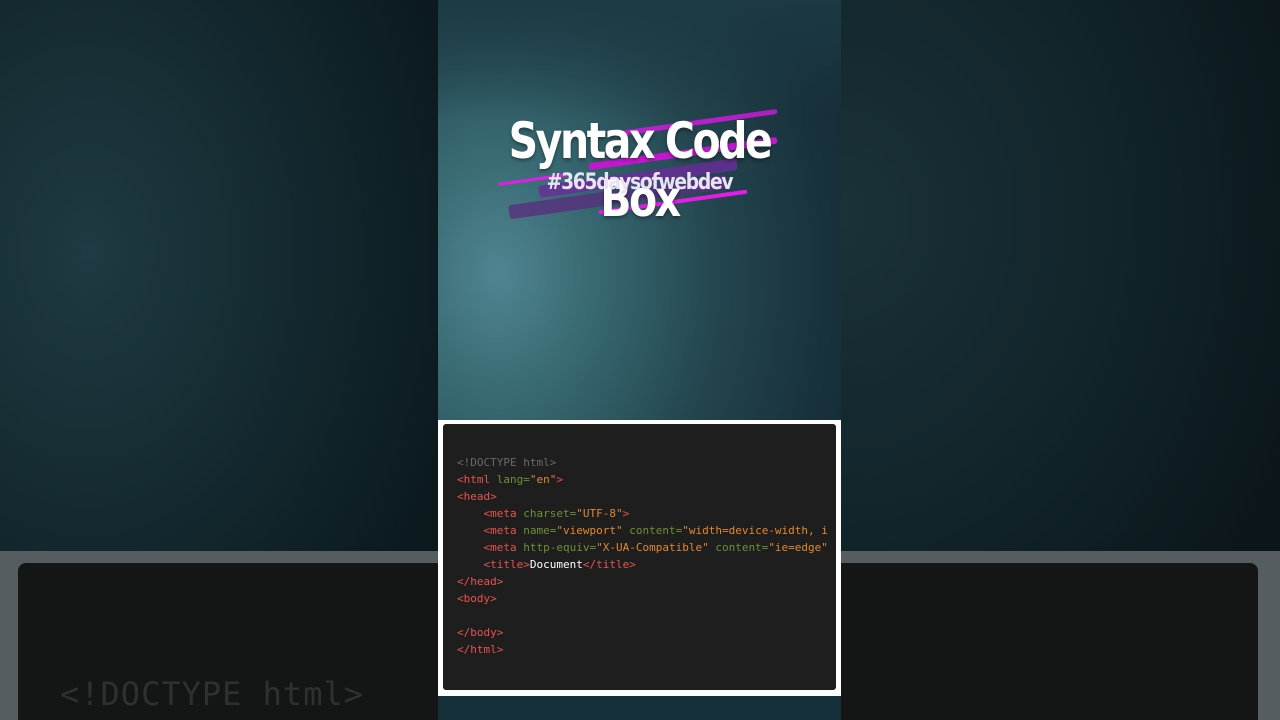 This screenshot has height=720, width=1280. I want to click on code-line: <title>Document</title>, so click(642, 564).